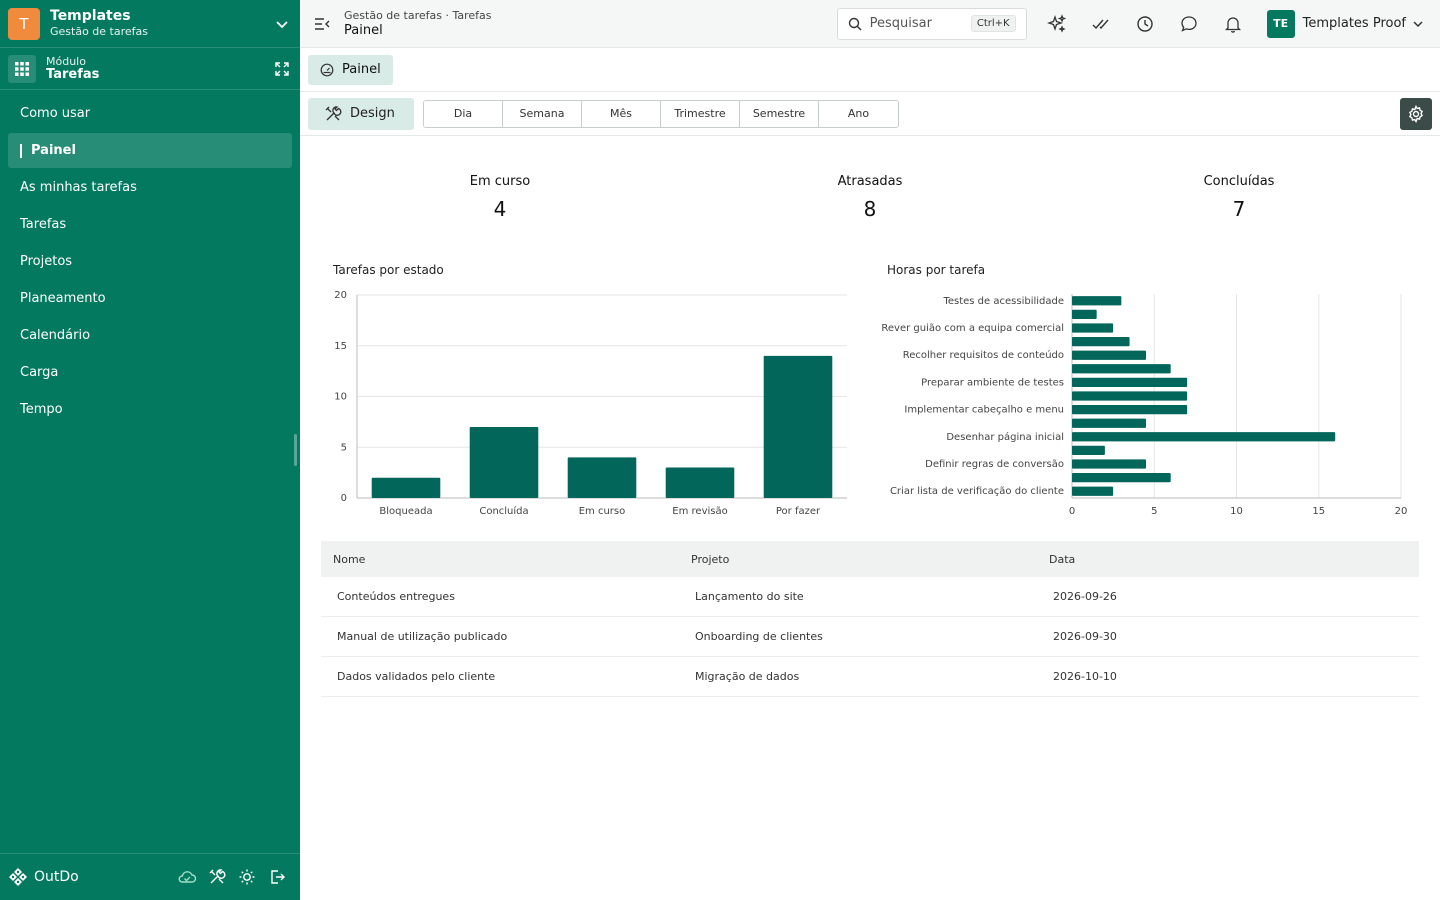 The width and height of the screenshot is (1440, 900). What do you see at coordinates (1101, 24) in the screenshot?
I see `double-check-icon` at bounding box center [1101, 24].